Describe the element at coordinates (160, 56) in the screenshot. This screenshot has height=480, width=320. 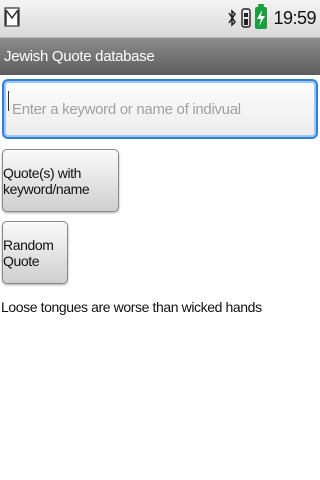
I see `app-title-bar: Jewish Quote database` at that location.